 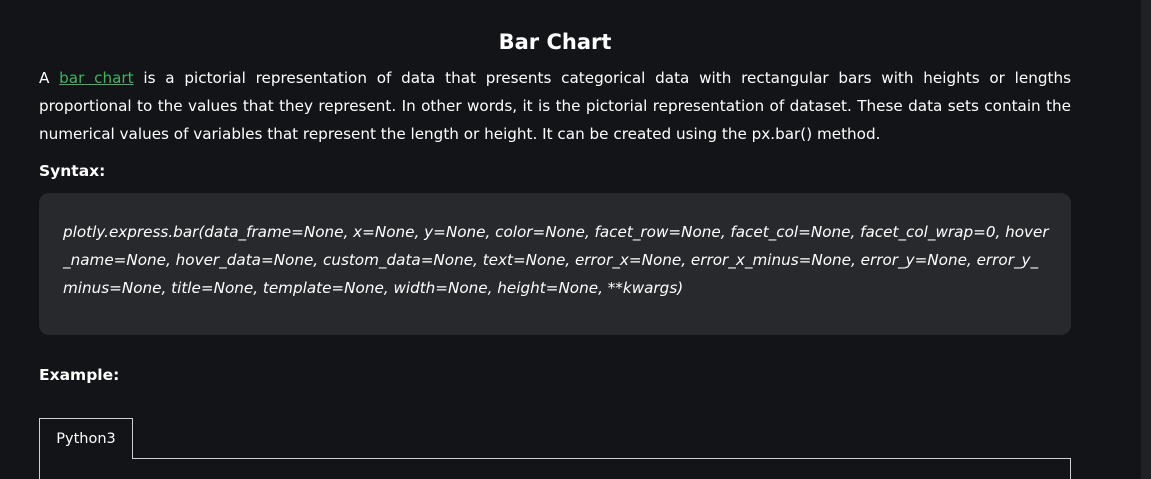 What do you see at coordinates (72, 171) in the screenshot?
I see `syntax-heading: Syntax:` at bounding box center [72, 171].